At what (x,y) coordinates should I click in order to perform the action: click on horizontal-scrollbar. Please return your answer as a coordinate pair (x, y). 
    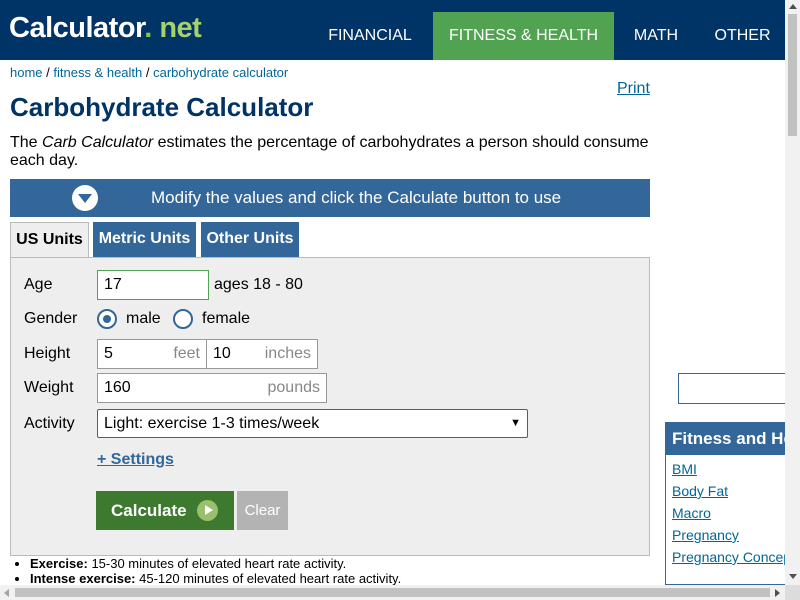
    Looking at the image, I should click on (400, 592).